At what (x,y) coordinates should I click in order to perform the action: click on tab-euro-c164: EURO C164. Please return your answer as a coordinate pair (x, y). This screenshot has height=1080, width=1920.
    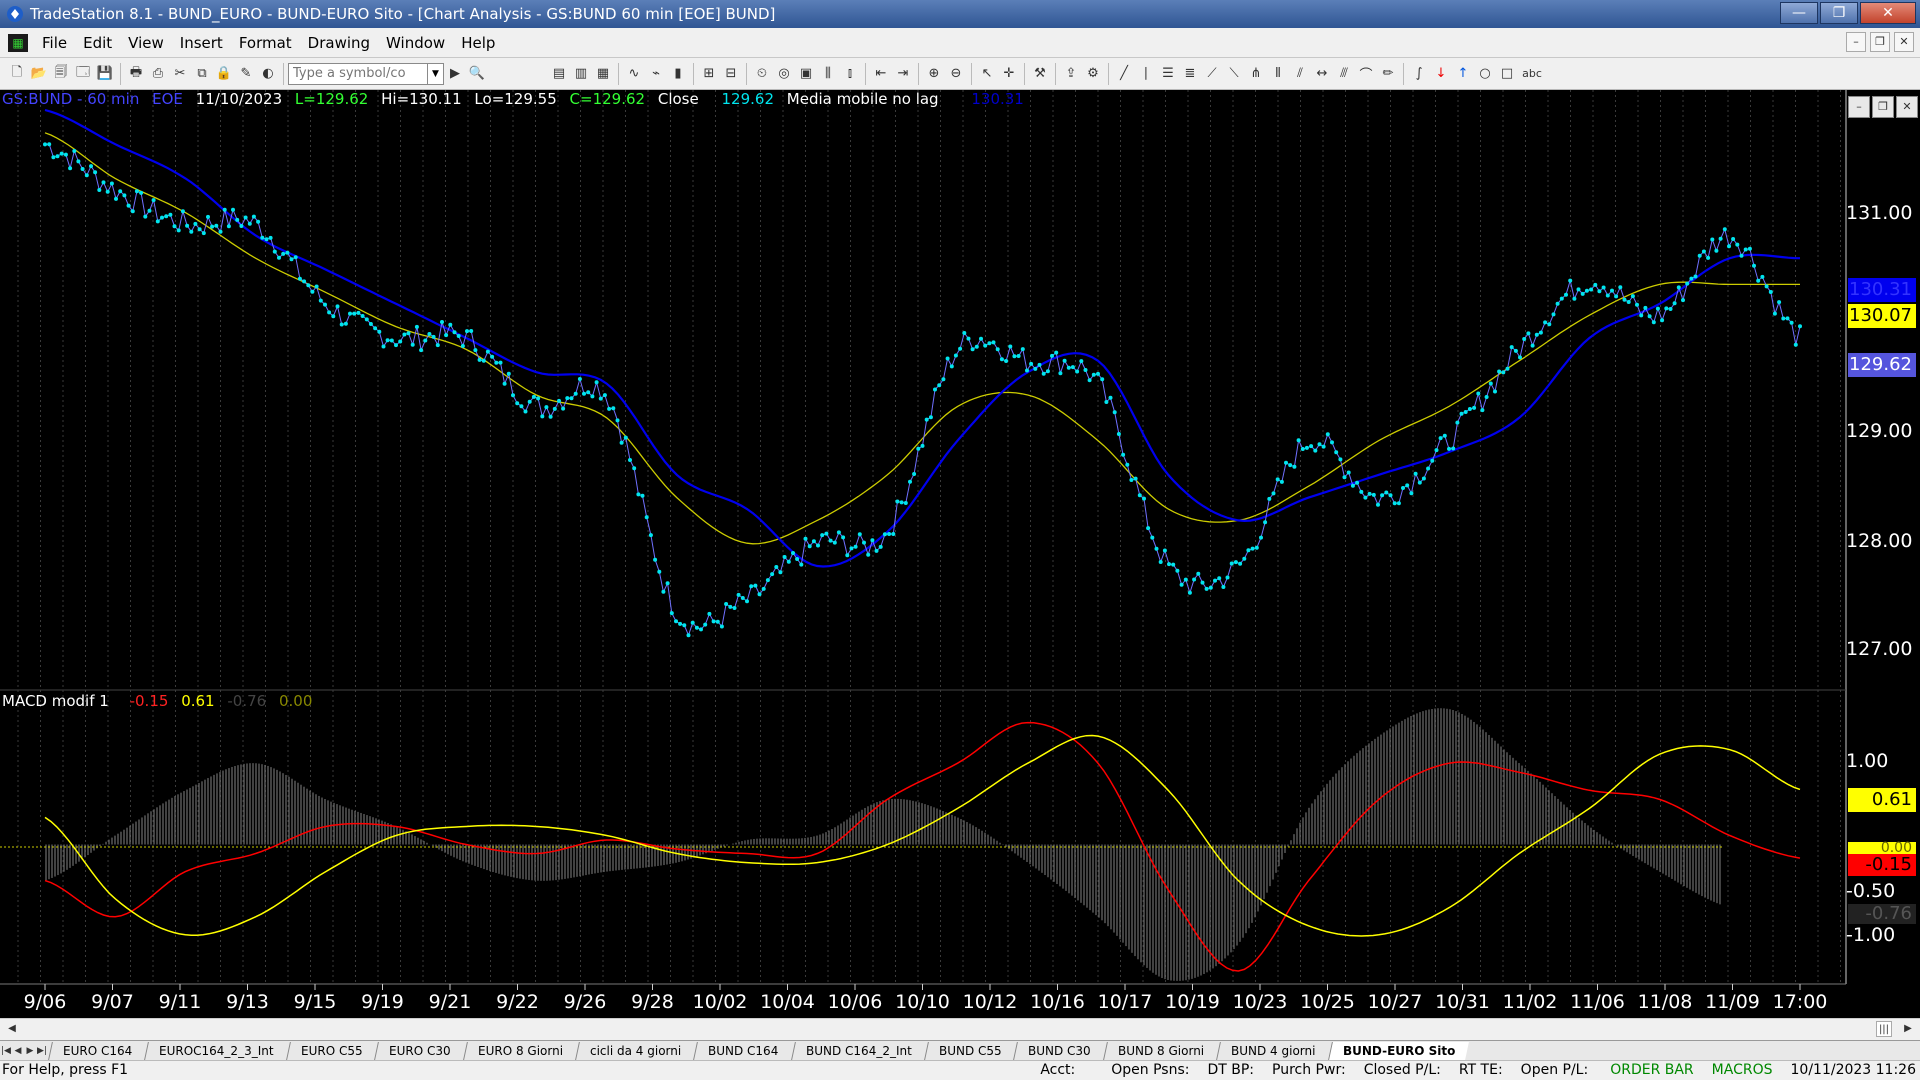
    Looking at the image, I should click on (97, 1050).